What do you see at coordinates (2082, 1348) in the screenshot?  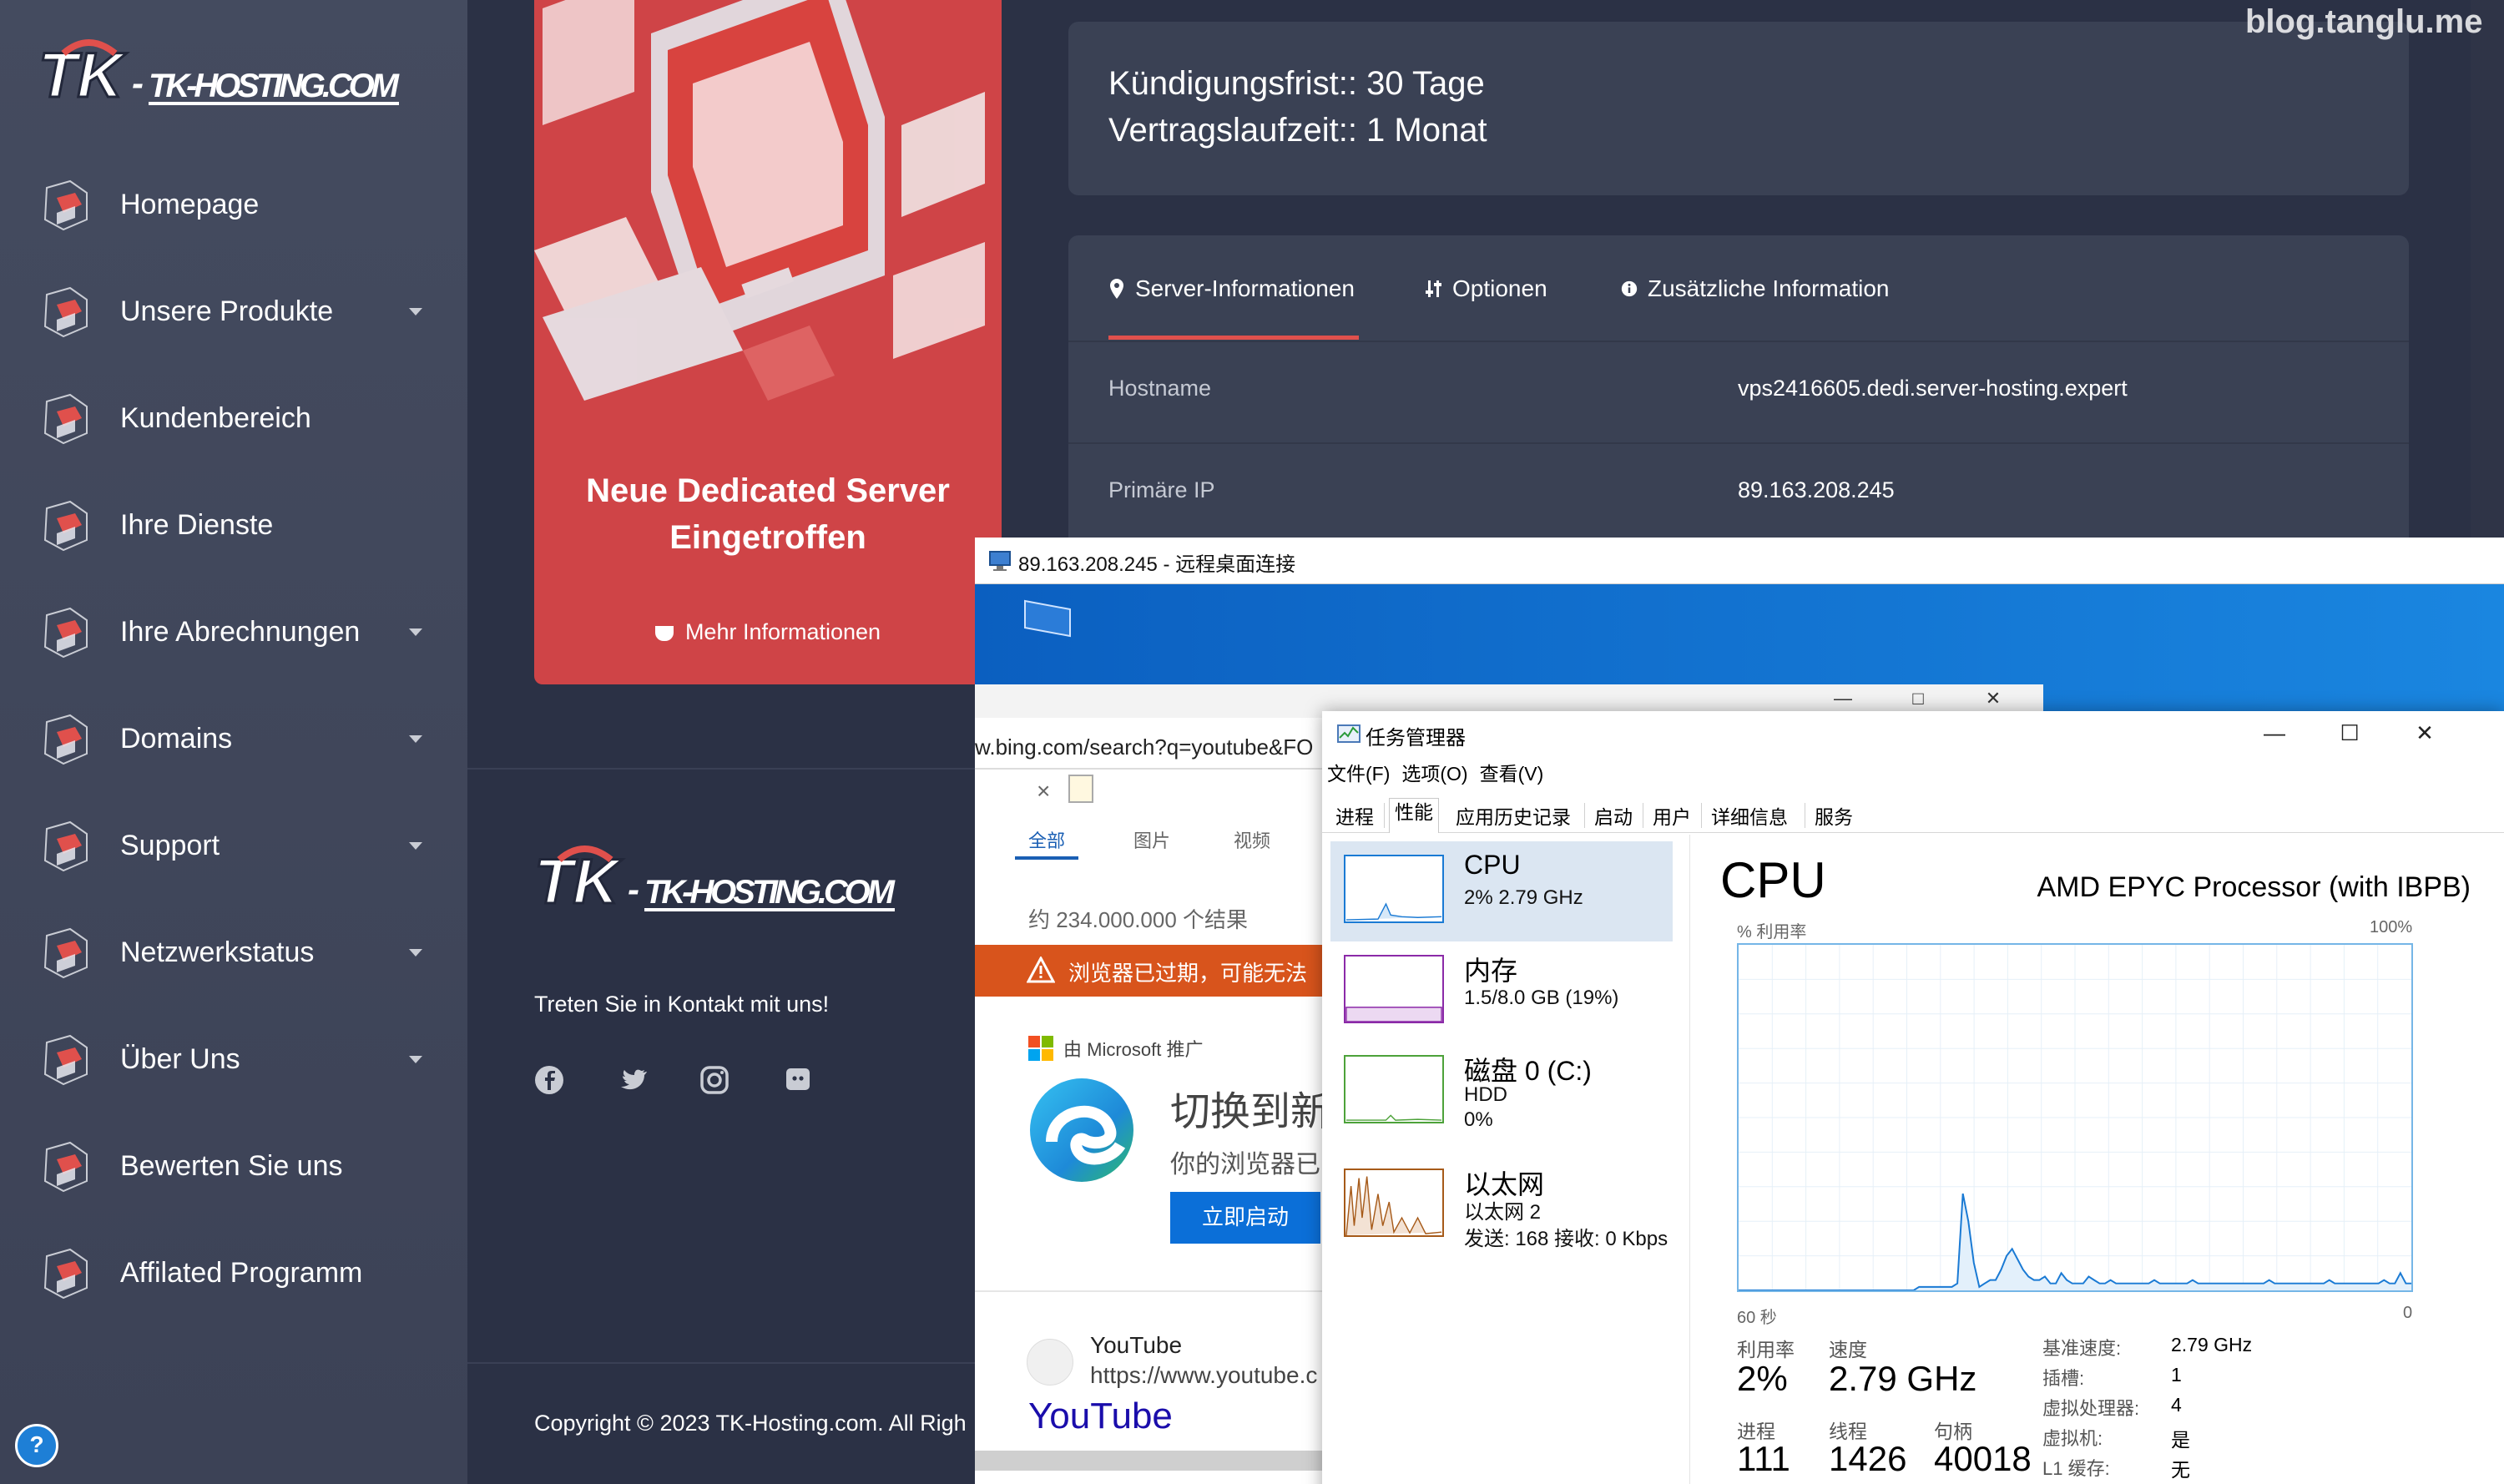 I see `base-speed-label: 基准速度:` at bounding box center [2082, 1348].